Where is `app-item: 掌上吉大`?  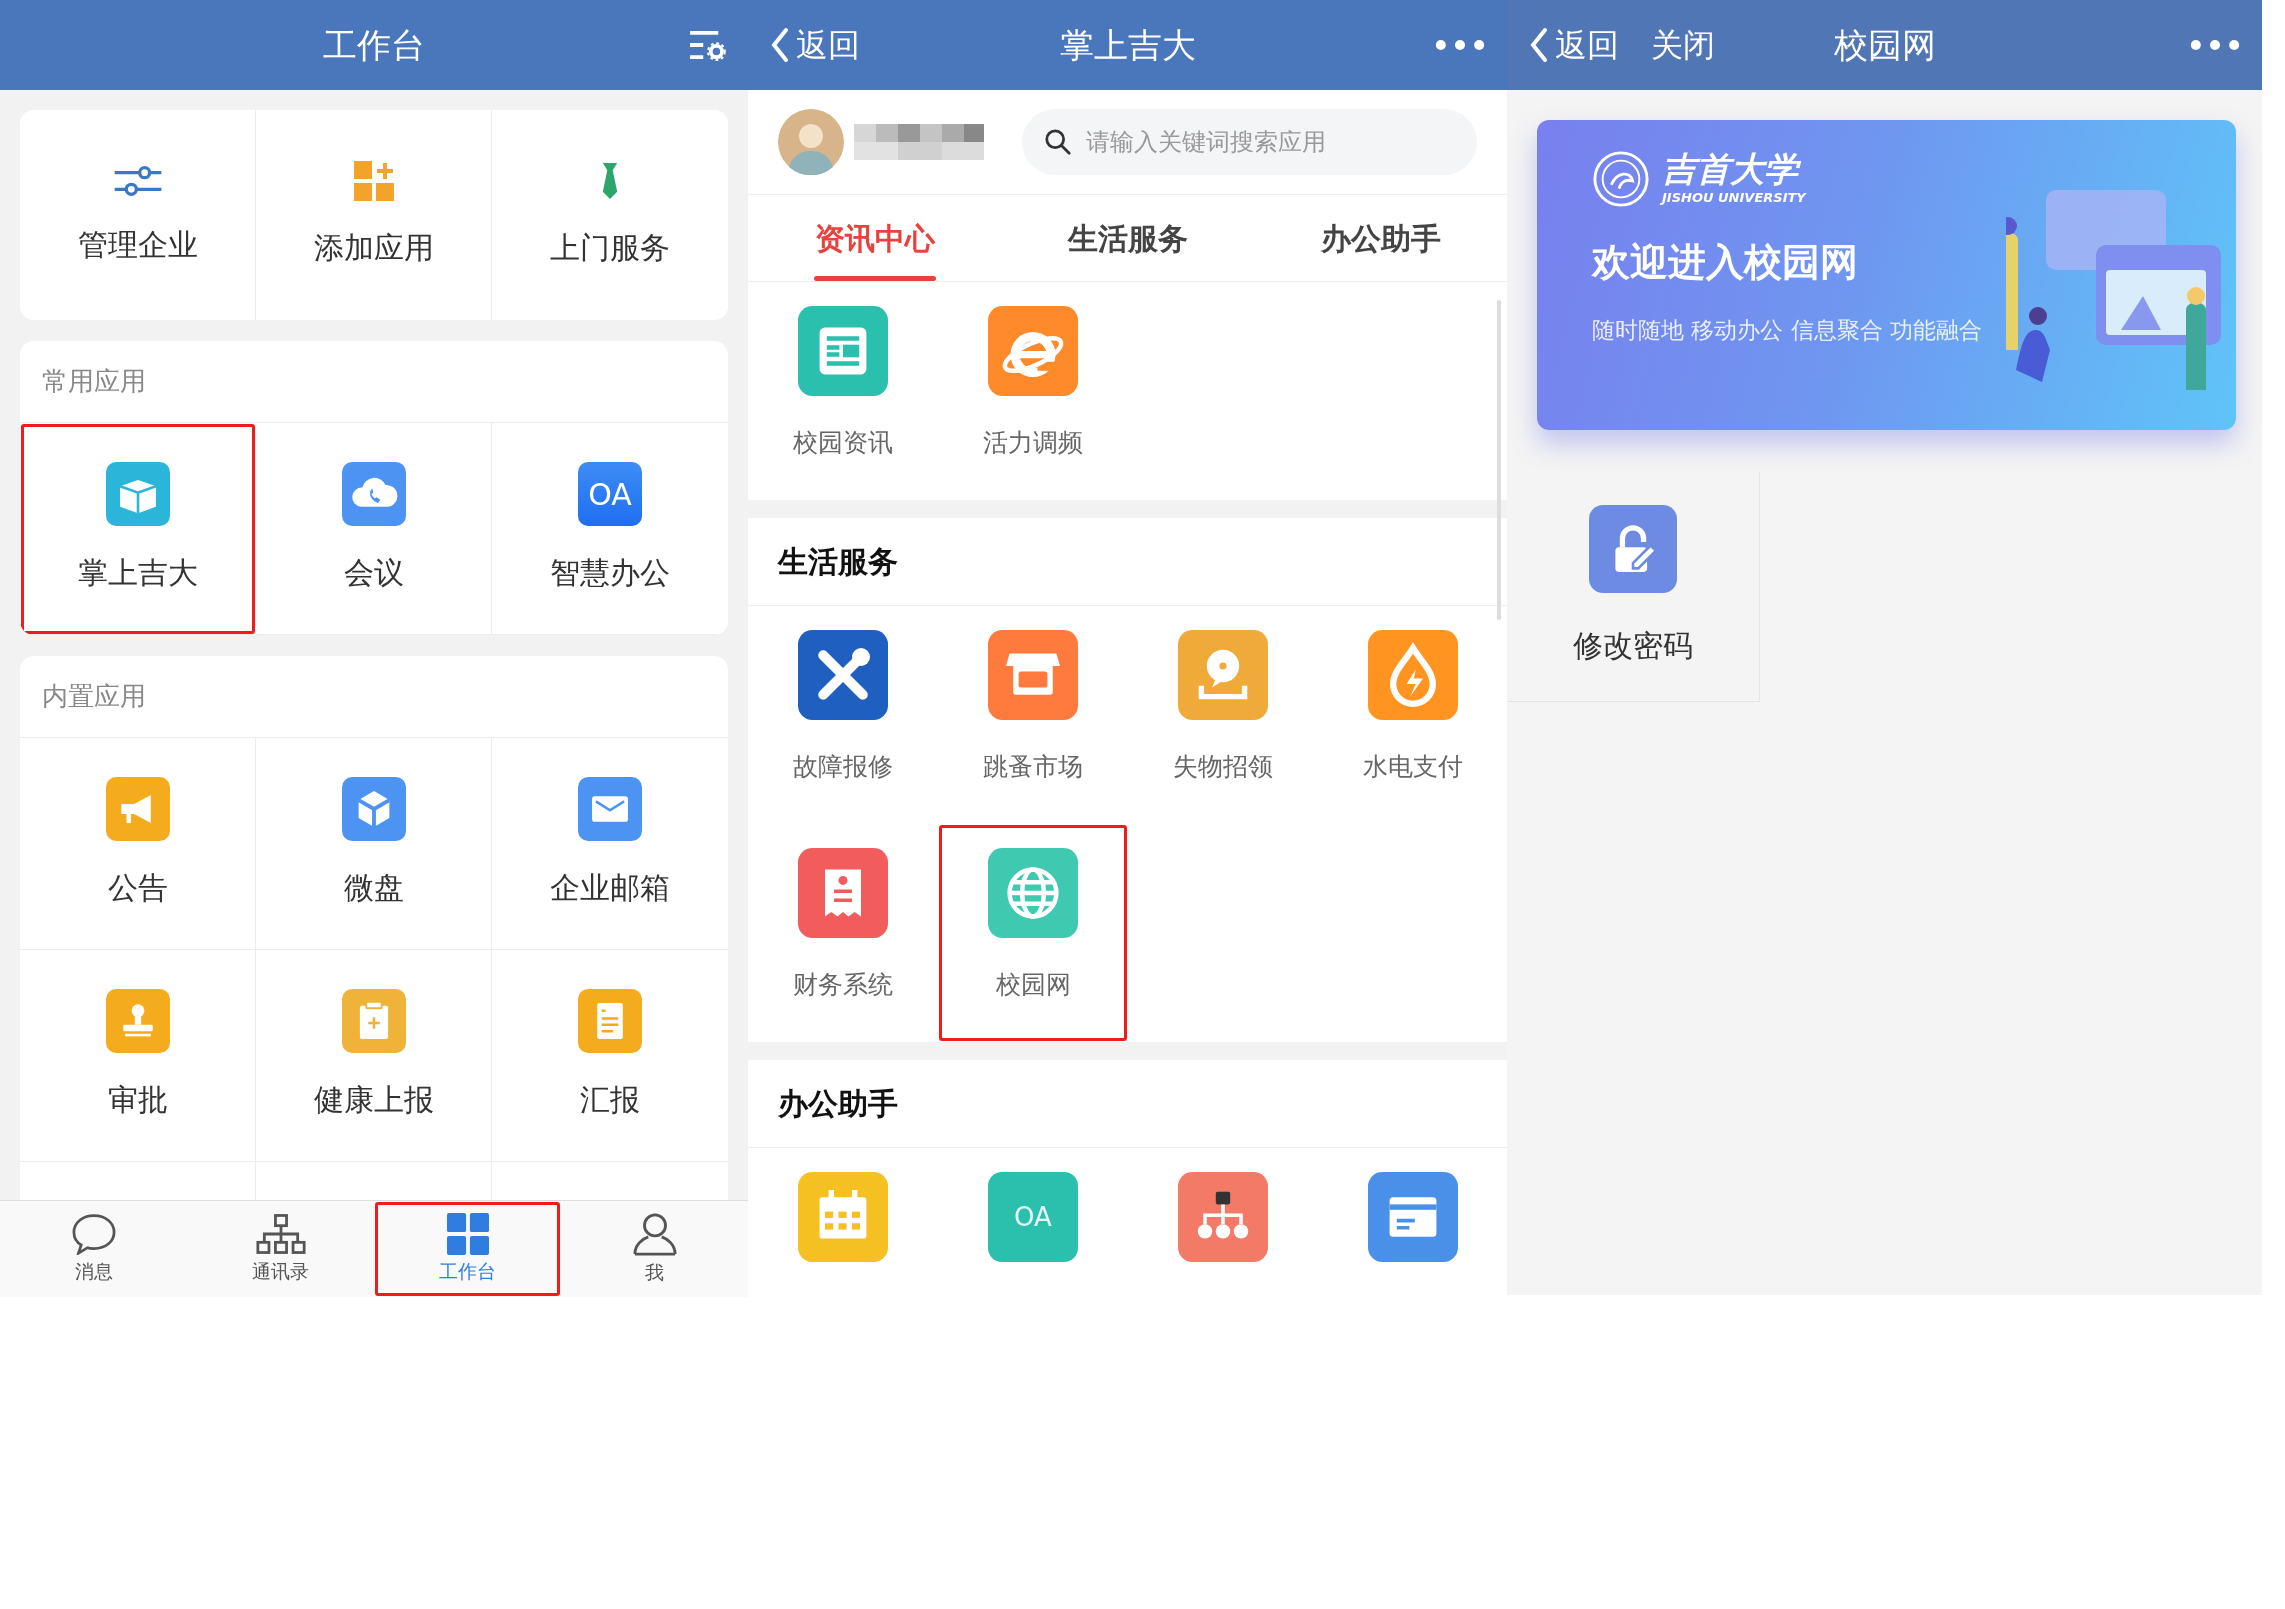 app-item: 掌上吉大 is located at coordinates (138, 529).